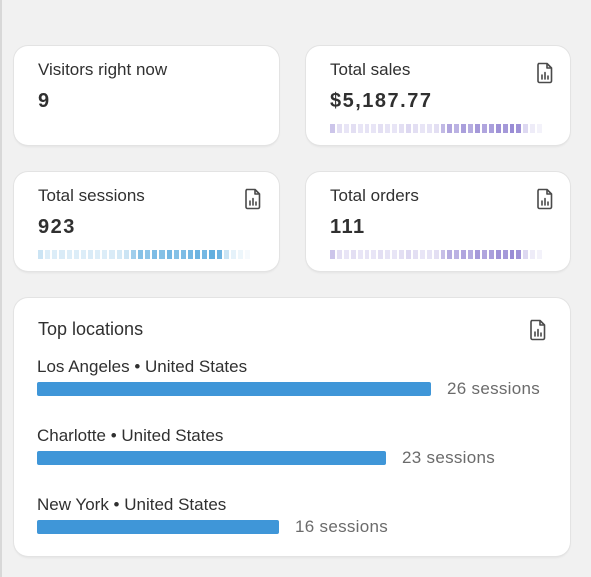  Describe the element at coordinates (449, 457) in the screenshot. I see `location-sessions: 23 sessions` at that location.